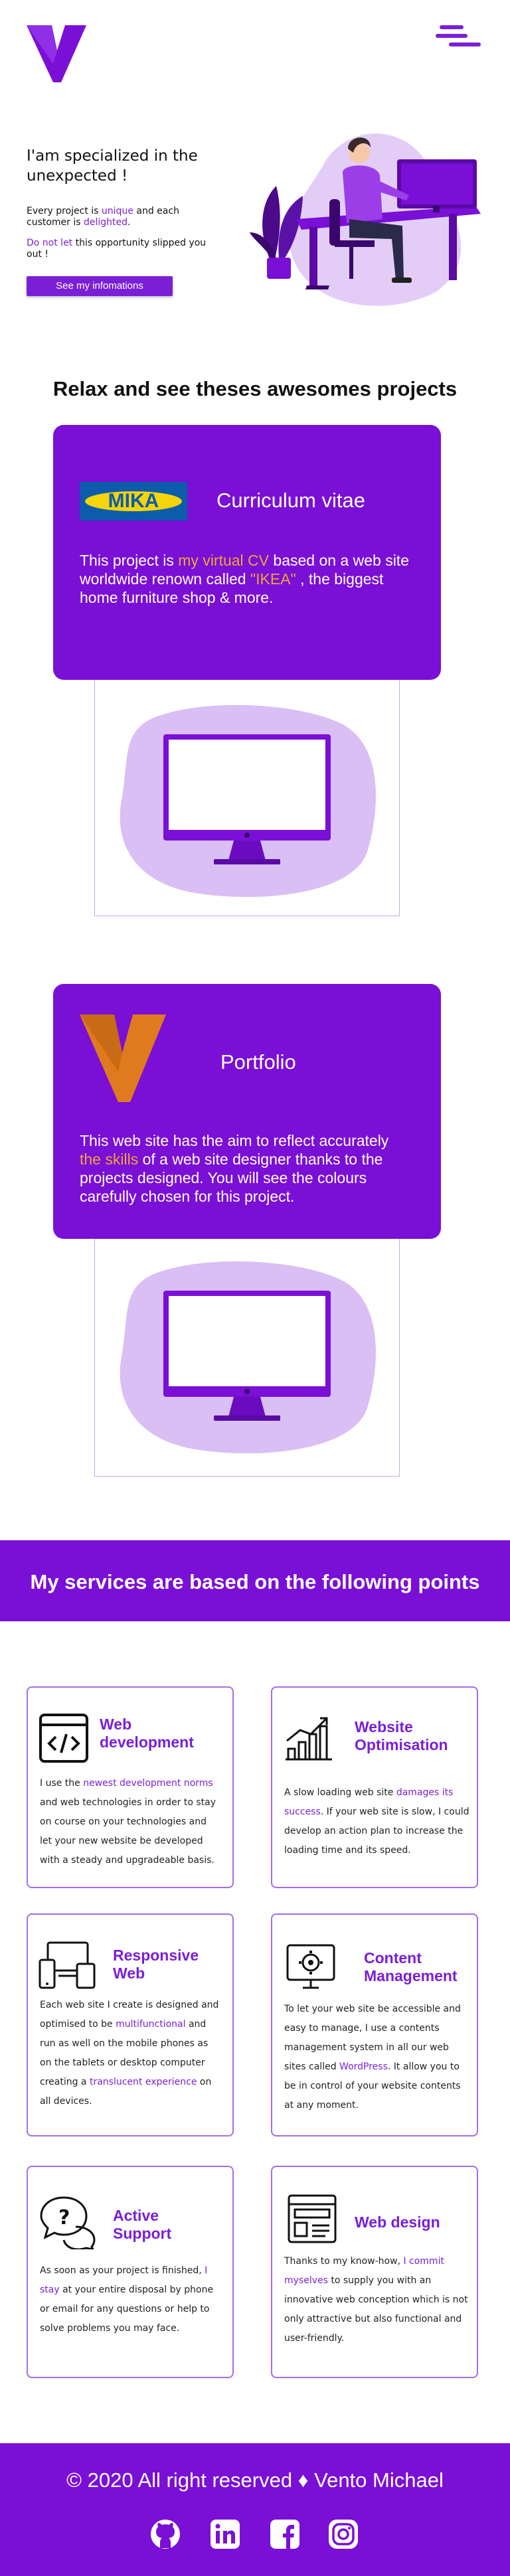 Image resolution: width=510 pixels, height=2576 pixels. What do you see at coordinates (100, 286) in the screenshot?
I see `see-informations-button: See my infomations` at bounding box center [100, 286].